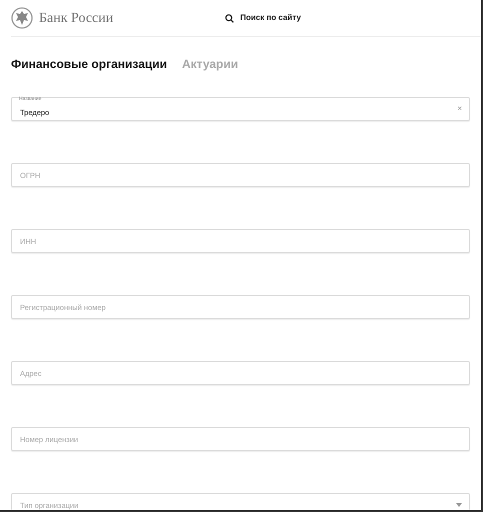 This screenshot has width=483, height=512. What do you see at coordinates (229, 18) in the screenshot?
I see `search-icon` at bounding box center [229, 18].